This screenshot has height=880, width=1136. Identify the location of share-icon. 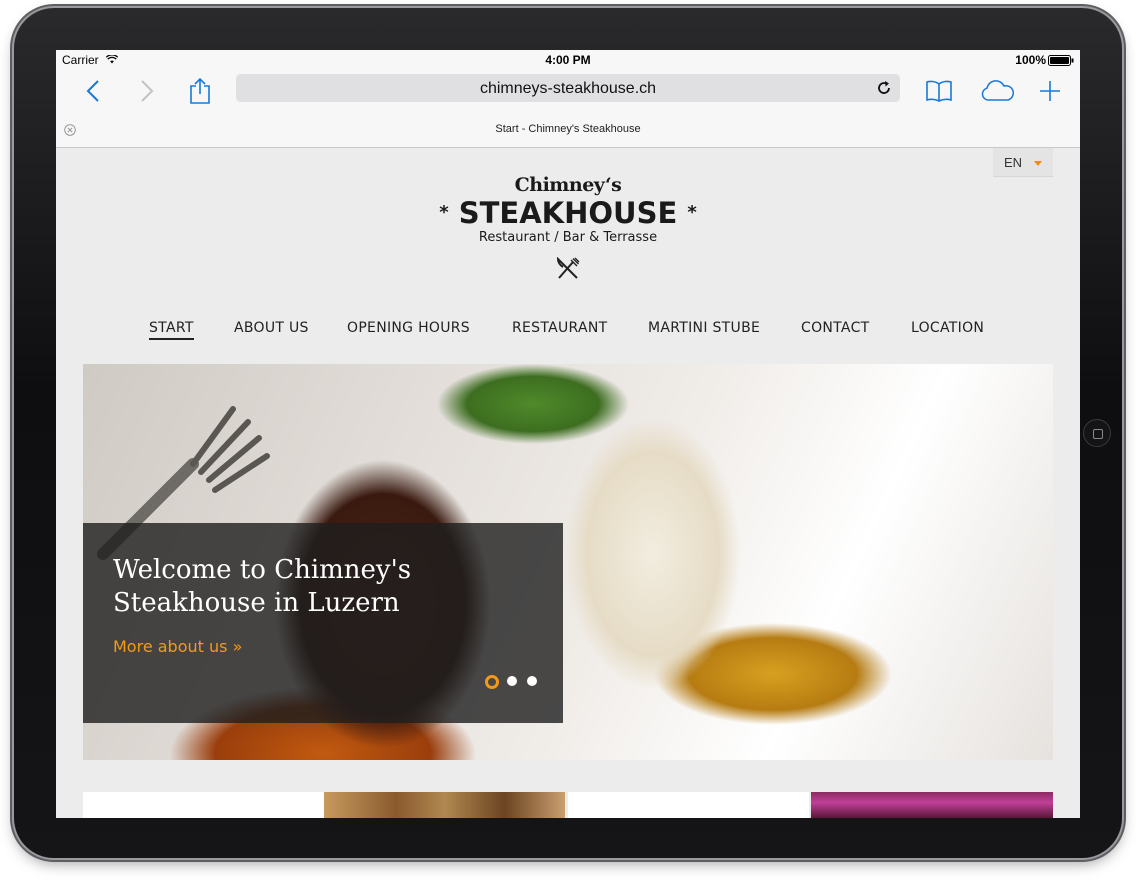
(200, 90).